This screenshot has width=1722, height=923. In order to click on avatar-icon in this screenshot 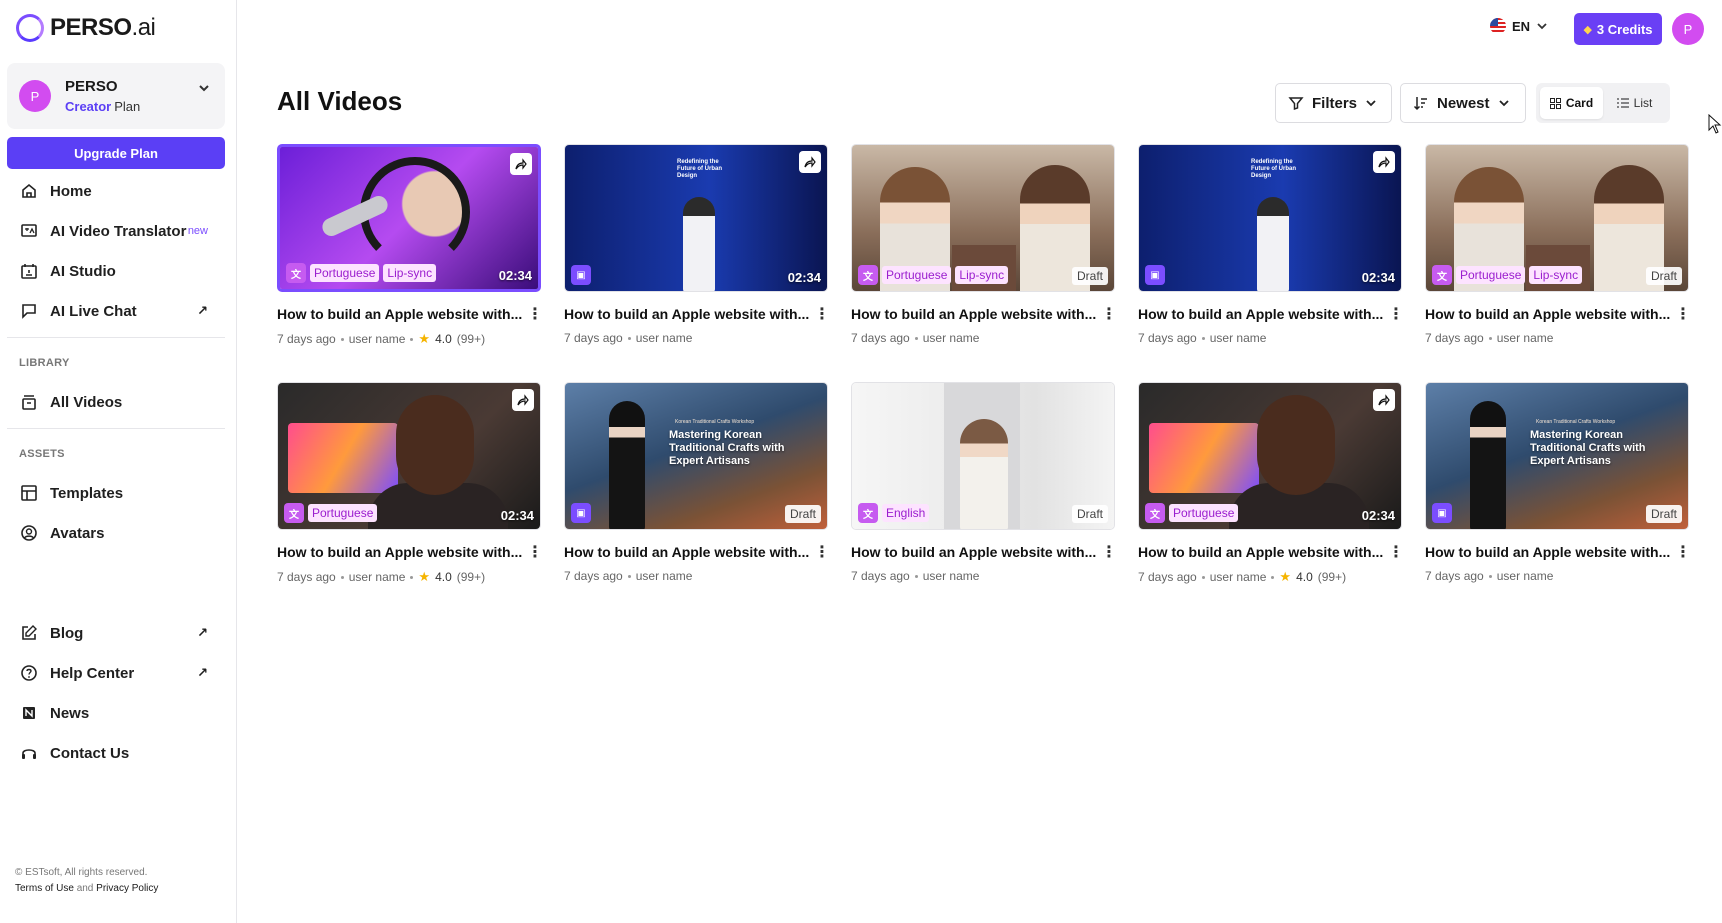, I will do `click(29, 533)`.